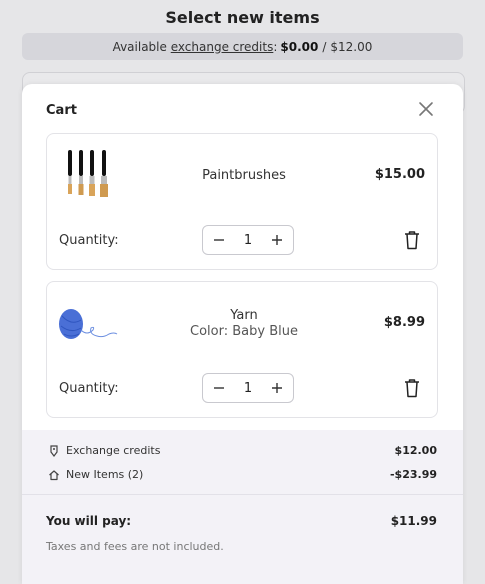 Image resolution: width=485 pixels, height=584 pixels. Describe the element at coordinates (105, 474) in the screenshot. I see `new-items-label: New Items (2)` at that location.